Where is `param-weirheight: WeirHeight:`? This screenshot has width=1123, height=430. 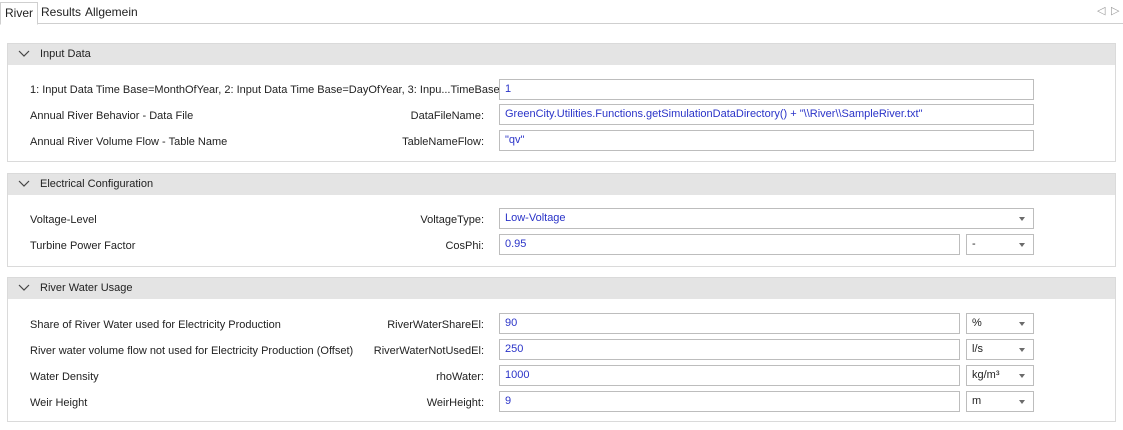 param-weirheight: WeirHeight: is located at coordinates (455, 403).